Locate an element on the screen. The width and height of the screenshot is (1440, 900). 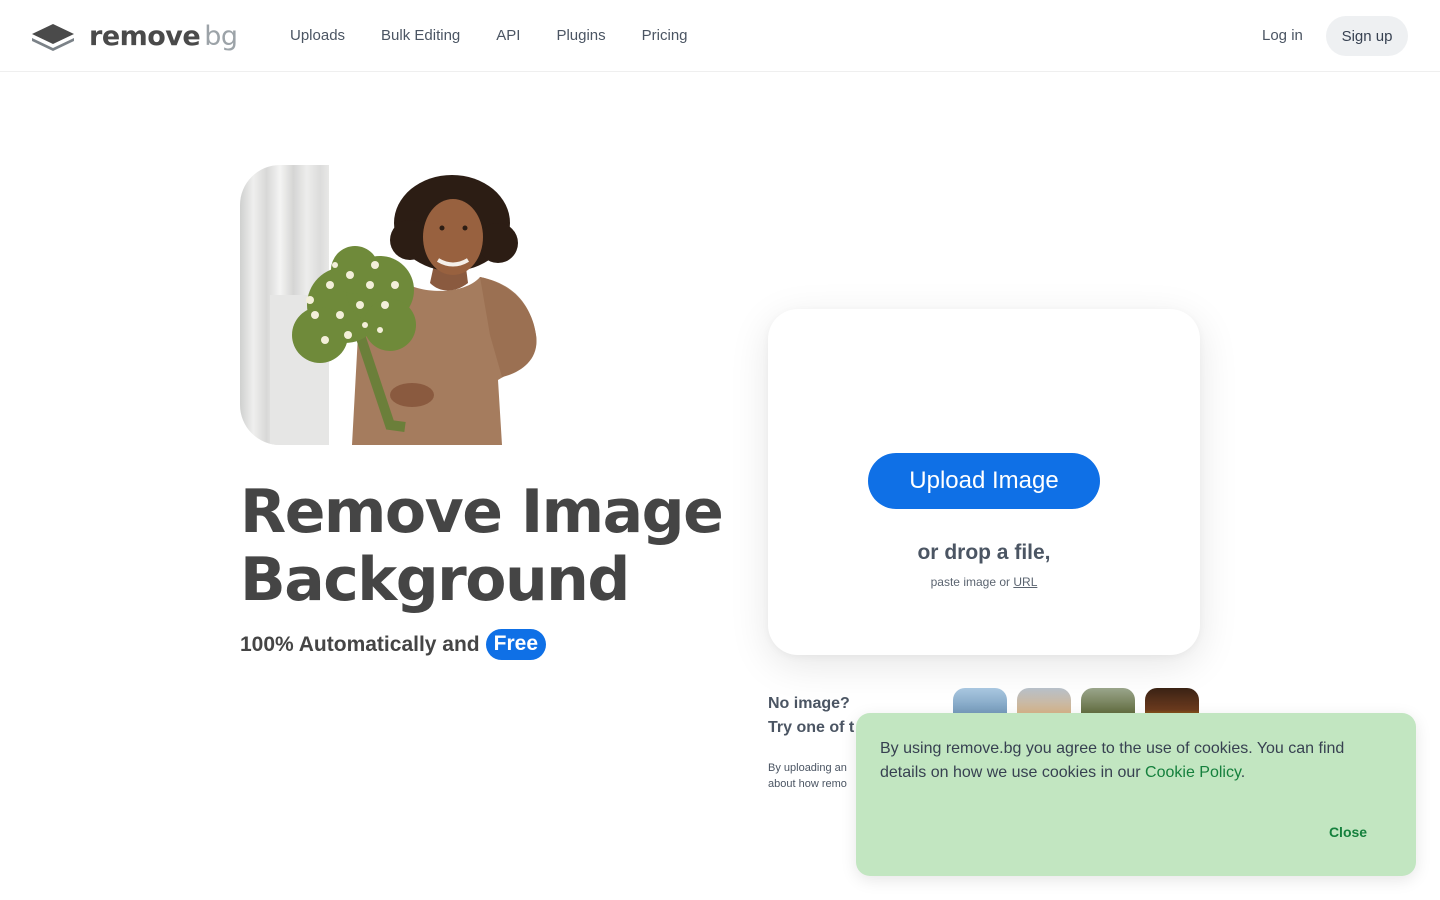
paste-hint: paste image or URL is located at coordinates (984, 582).